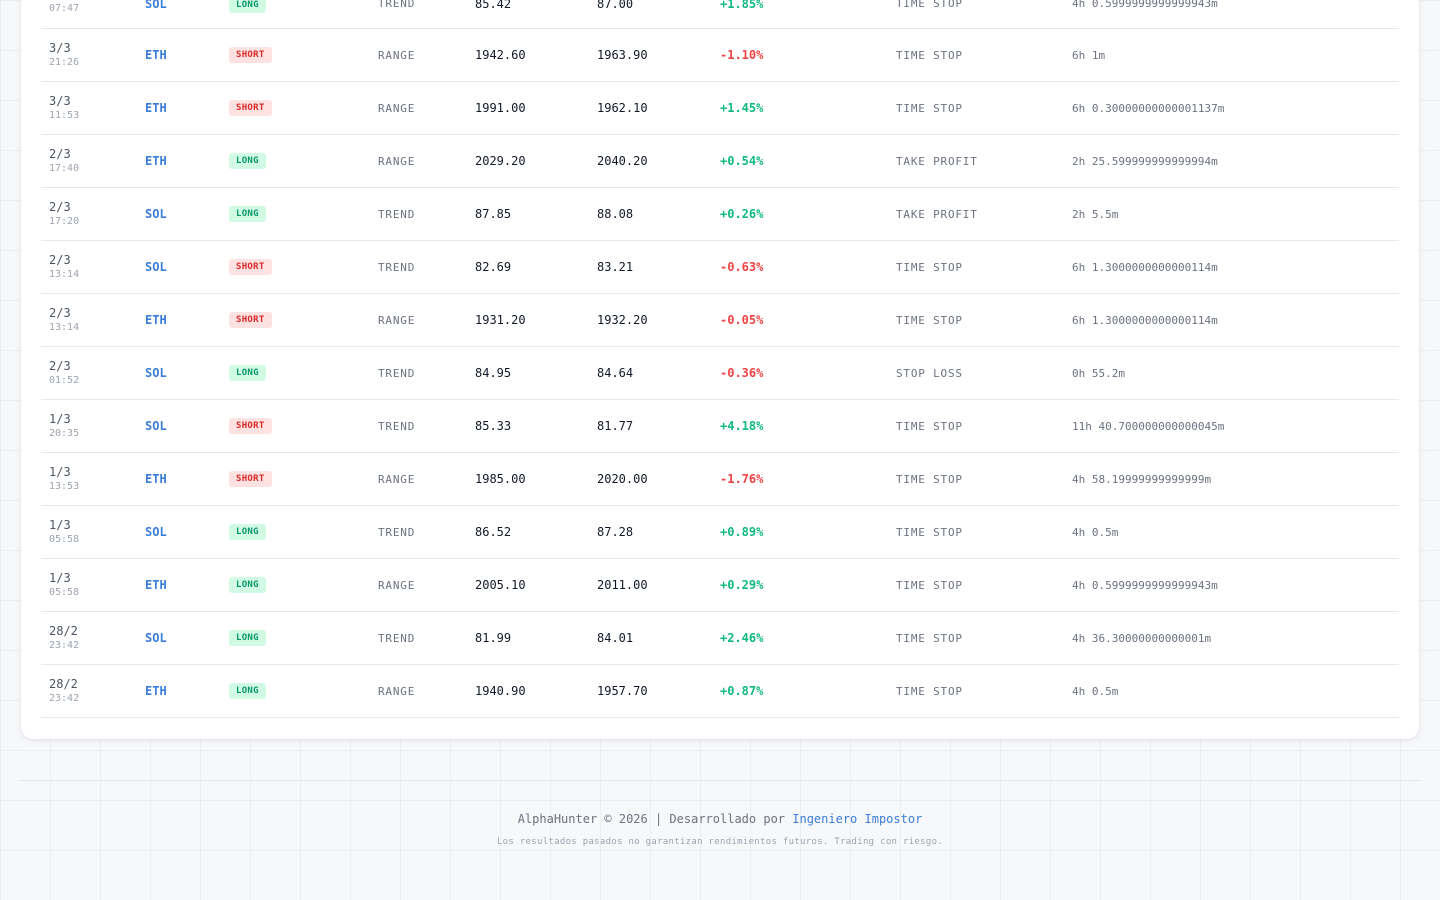  Describe the element at coordinates (64, 55) in the screenshot. I see `trade-datetime: 3/3 21:26` at that location.